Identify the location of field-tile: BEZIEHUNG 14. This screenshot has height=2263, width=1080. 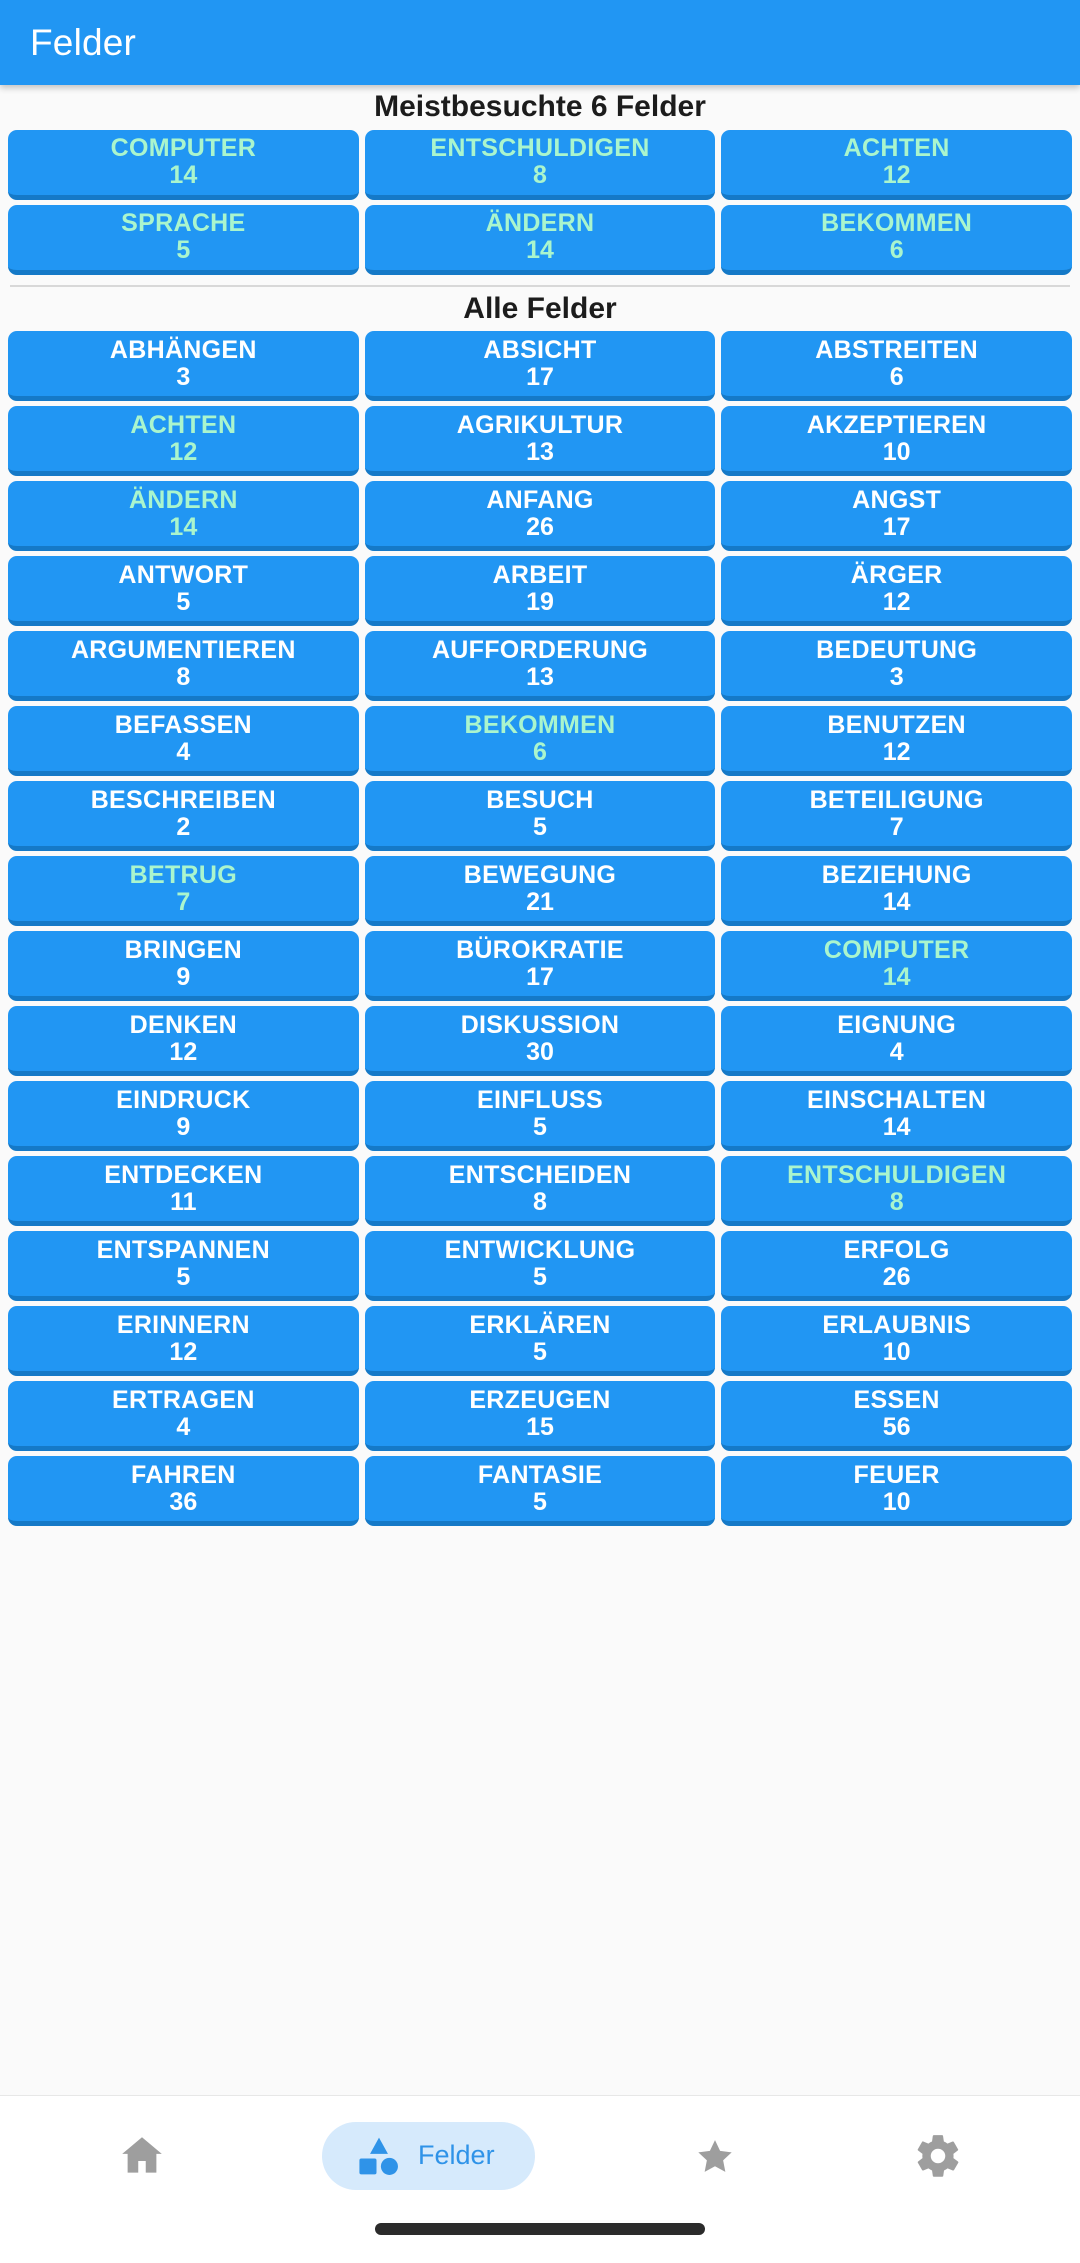
(896, 891).